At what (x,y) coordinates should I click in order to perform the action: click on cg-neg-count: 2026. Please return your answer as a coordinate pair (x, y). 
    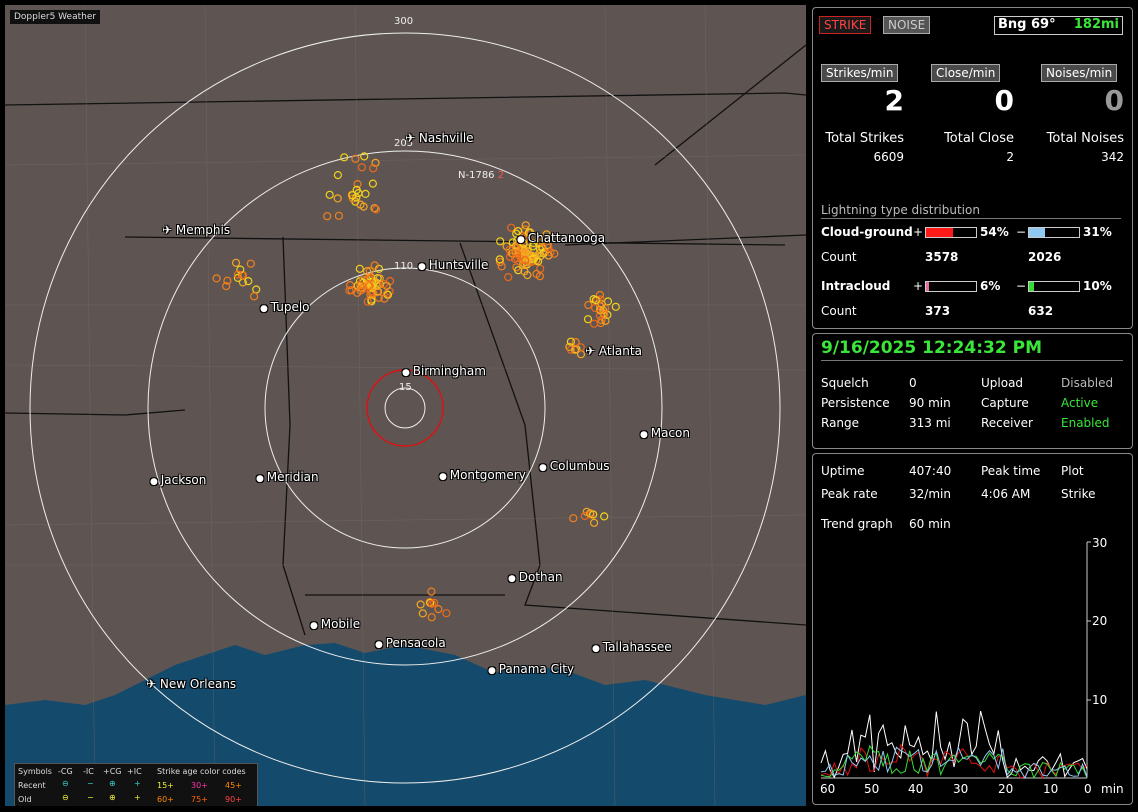
    Looking at the image, I should click on (1045, 257).